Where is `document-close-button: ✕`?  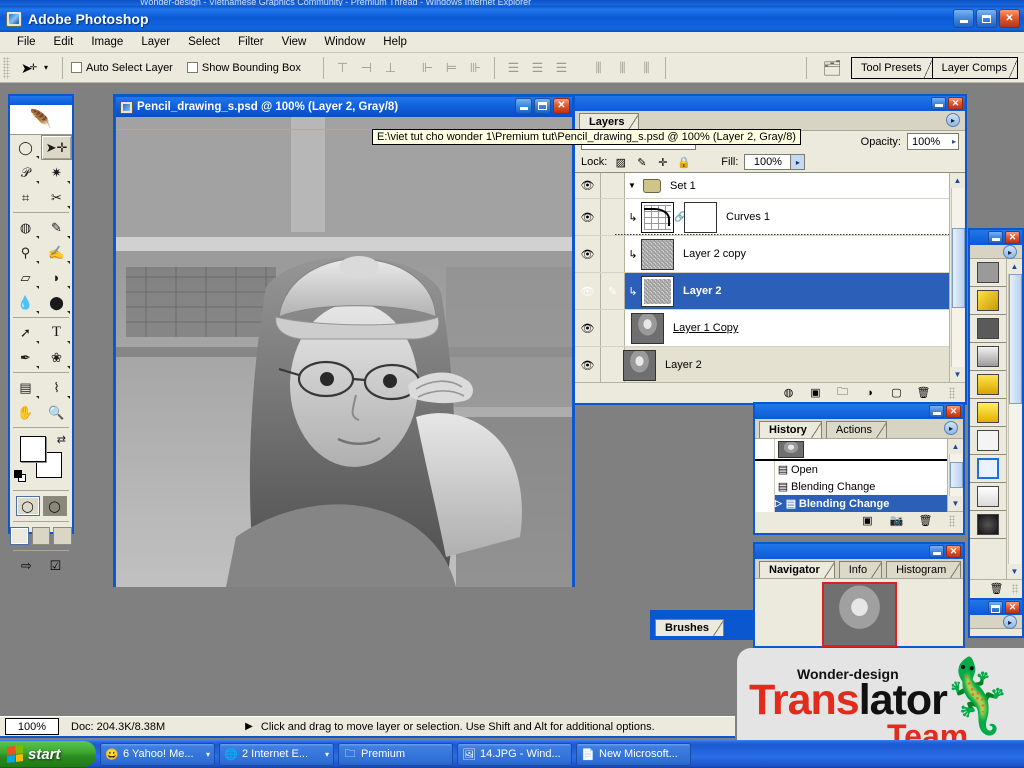
document-close-button: ✕ is located at coordinates (561, 106).